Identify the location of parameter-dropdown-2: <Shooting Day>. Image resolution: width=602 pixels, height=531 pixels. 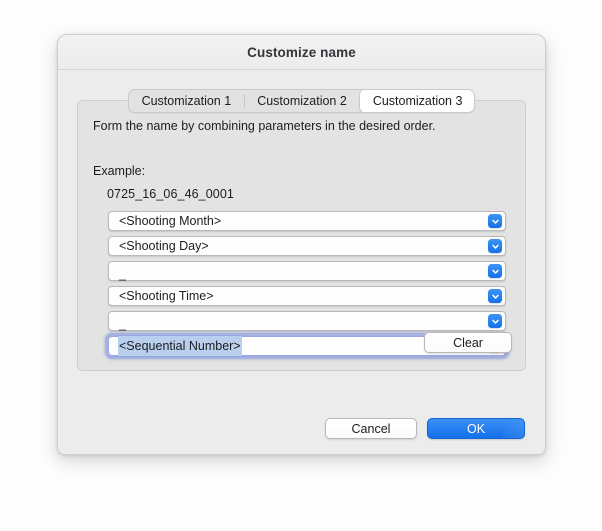
(307, 246).